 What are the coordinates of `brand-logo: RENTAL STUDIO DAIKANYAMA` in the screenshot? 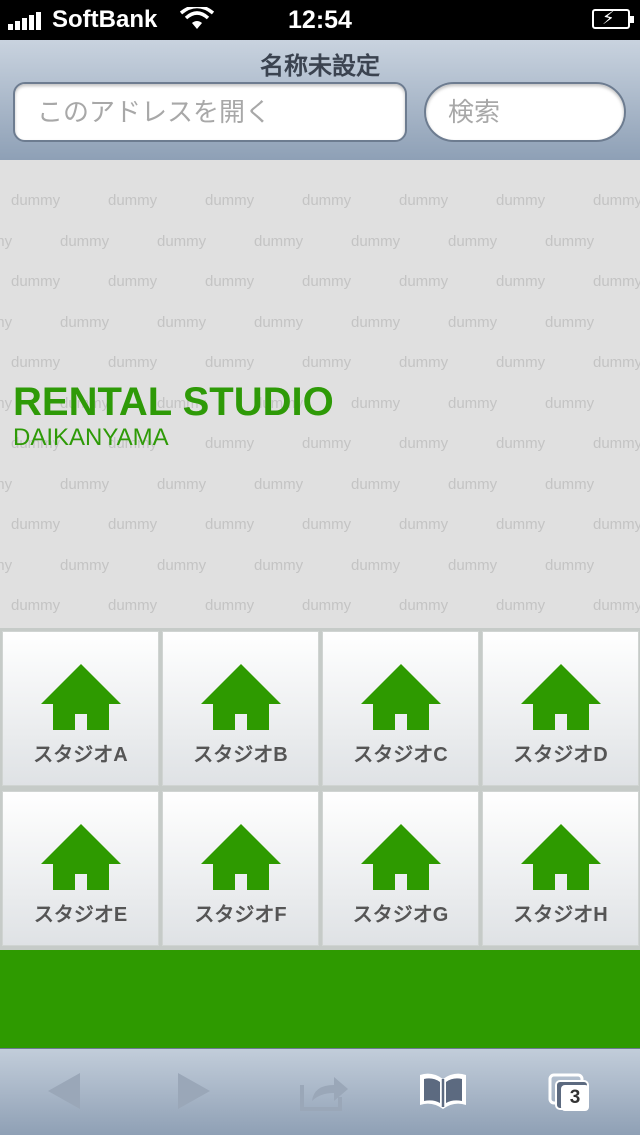 It's located at (173, 416).